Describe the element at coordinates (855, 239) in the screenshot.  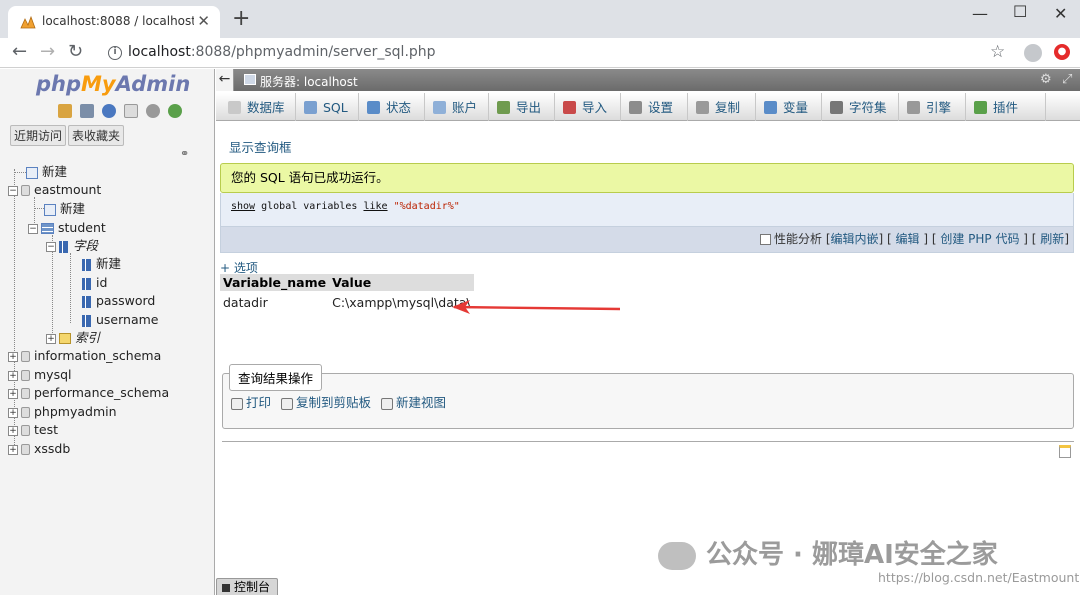
I see `edit-inline-link: 编辑内嵌` at that location.